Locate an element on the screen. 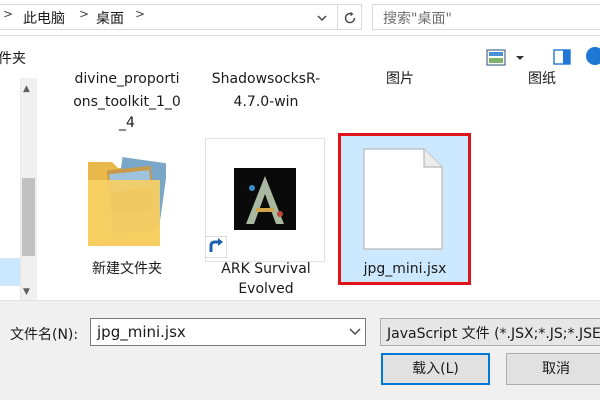  file-name-line: Evolved is located at coordinates (266, 289).